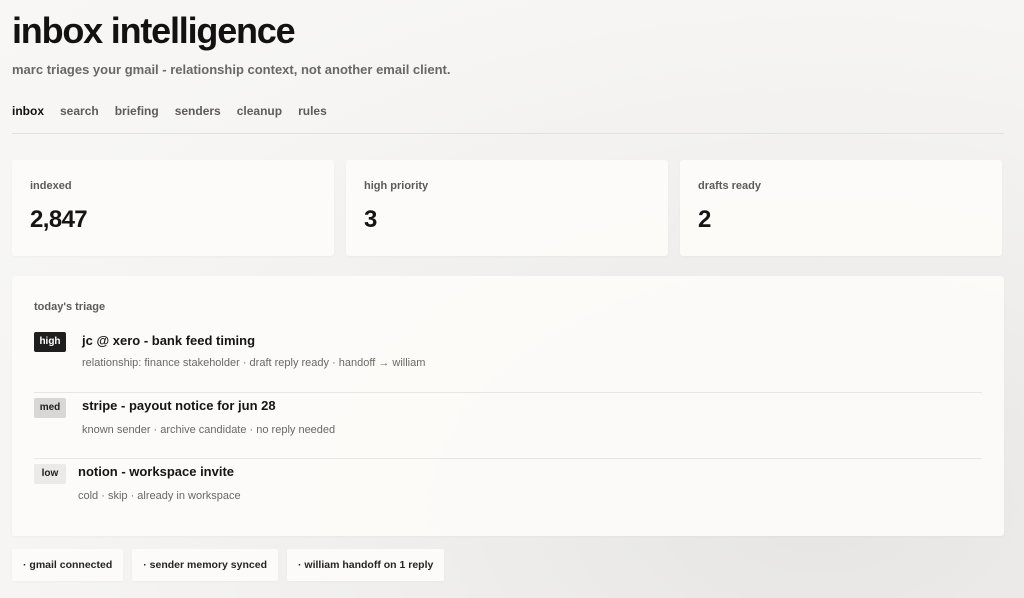 This screenshot has height=598, width=1024. Describe the element at coordinates (704, 219) in the screenshot. I see `stat-value: 2` at that location.